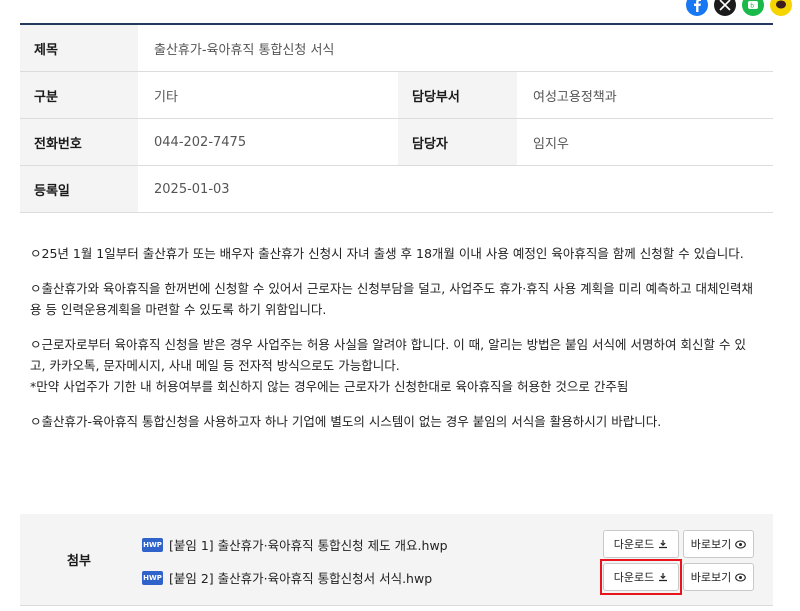  What do you see at coordinates (725, 8) in the screenshot?
I see `x-icon` at bounding box center [725, 8].